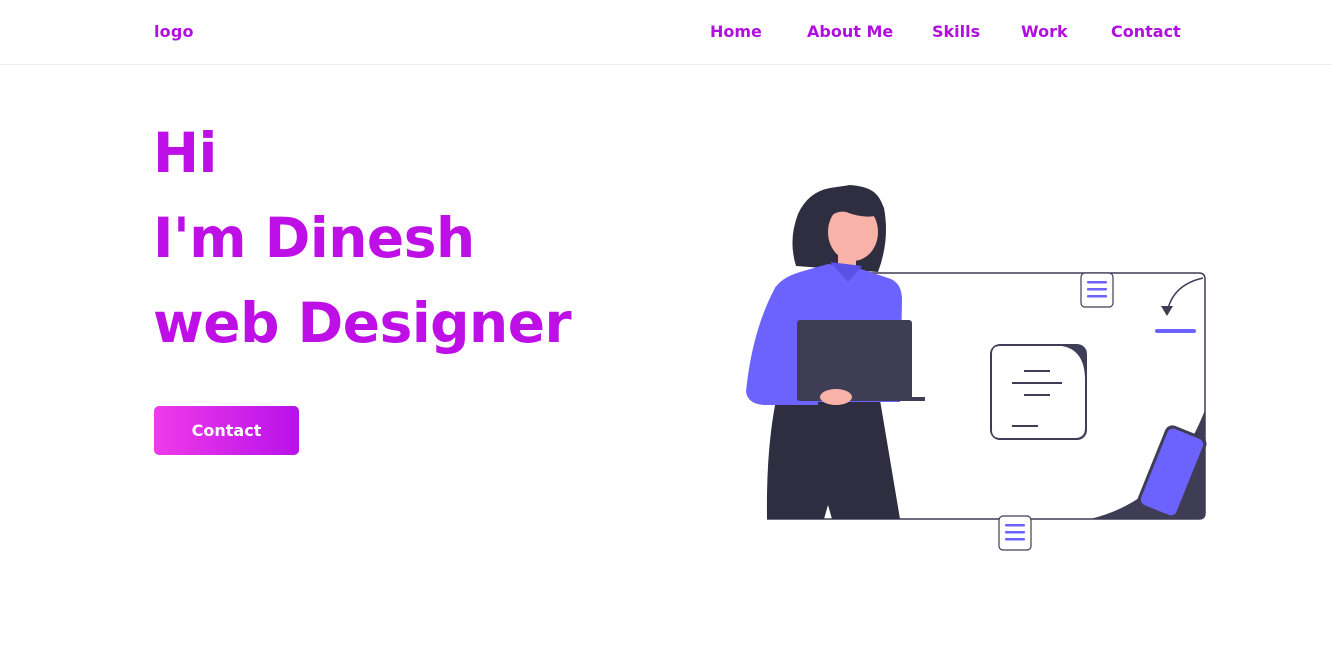 The width and height of the screenshot is (1332, 652). Describe the element at coordinates (314, 238) in the screenshot. I see `hero-name: I'm Dinesh` at that location.